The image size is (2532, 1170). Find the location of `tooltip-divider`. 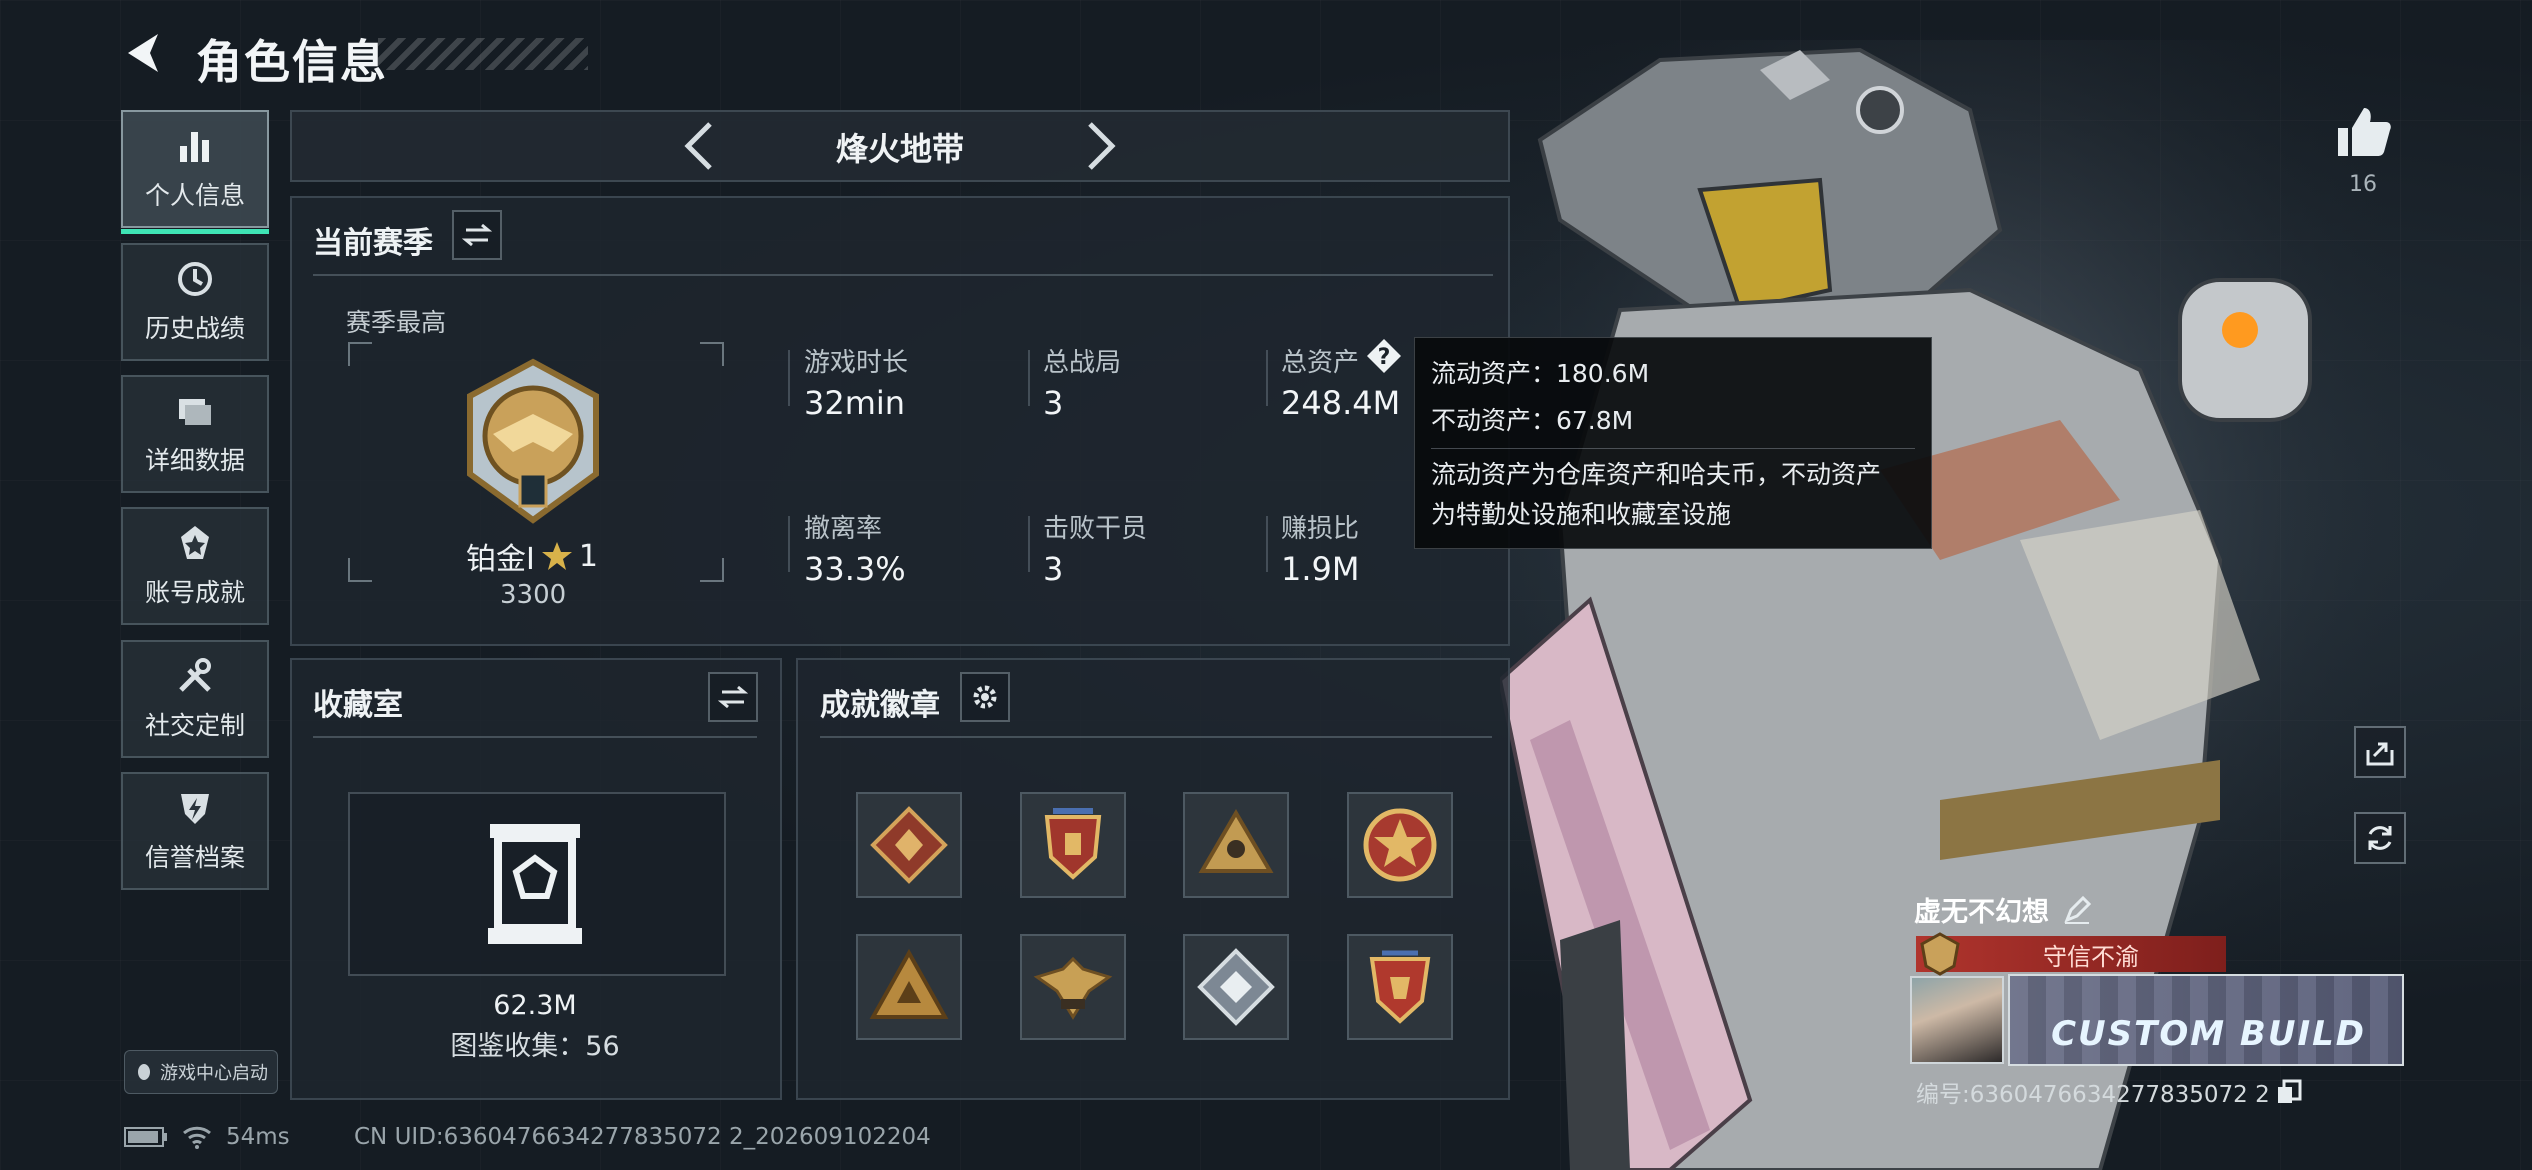

tooltip-divider is located at coordinates (1673, 448).